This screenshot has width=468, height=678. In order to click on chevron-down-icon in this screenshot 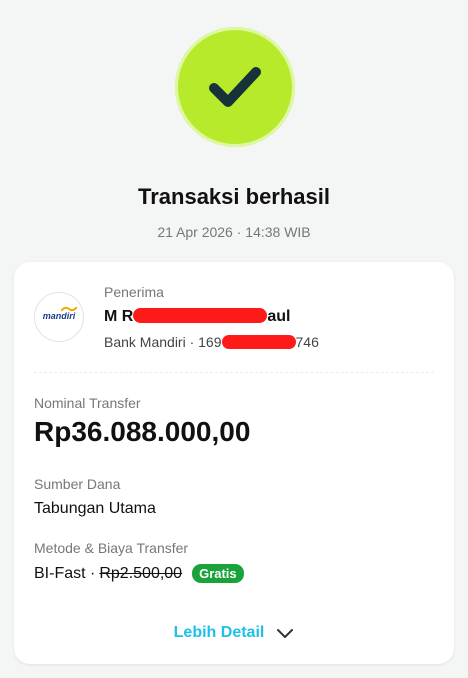, I will do `click(285, 633)`.